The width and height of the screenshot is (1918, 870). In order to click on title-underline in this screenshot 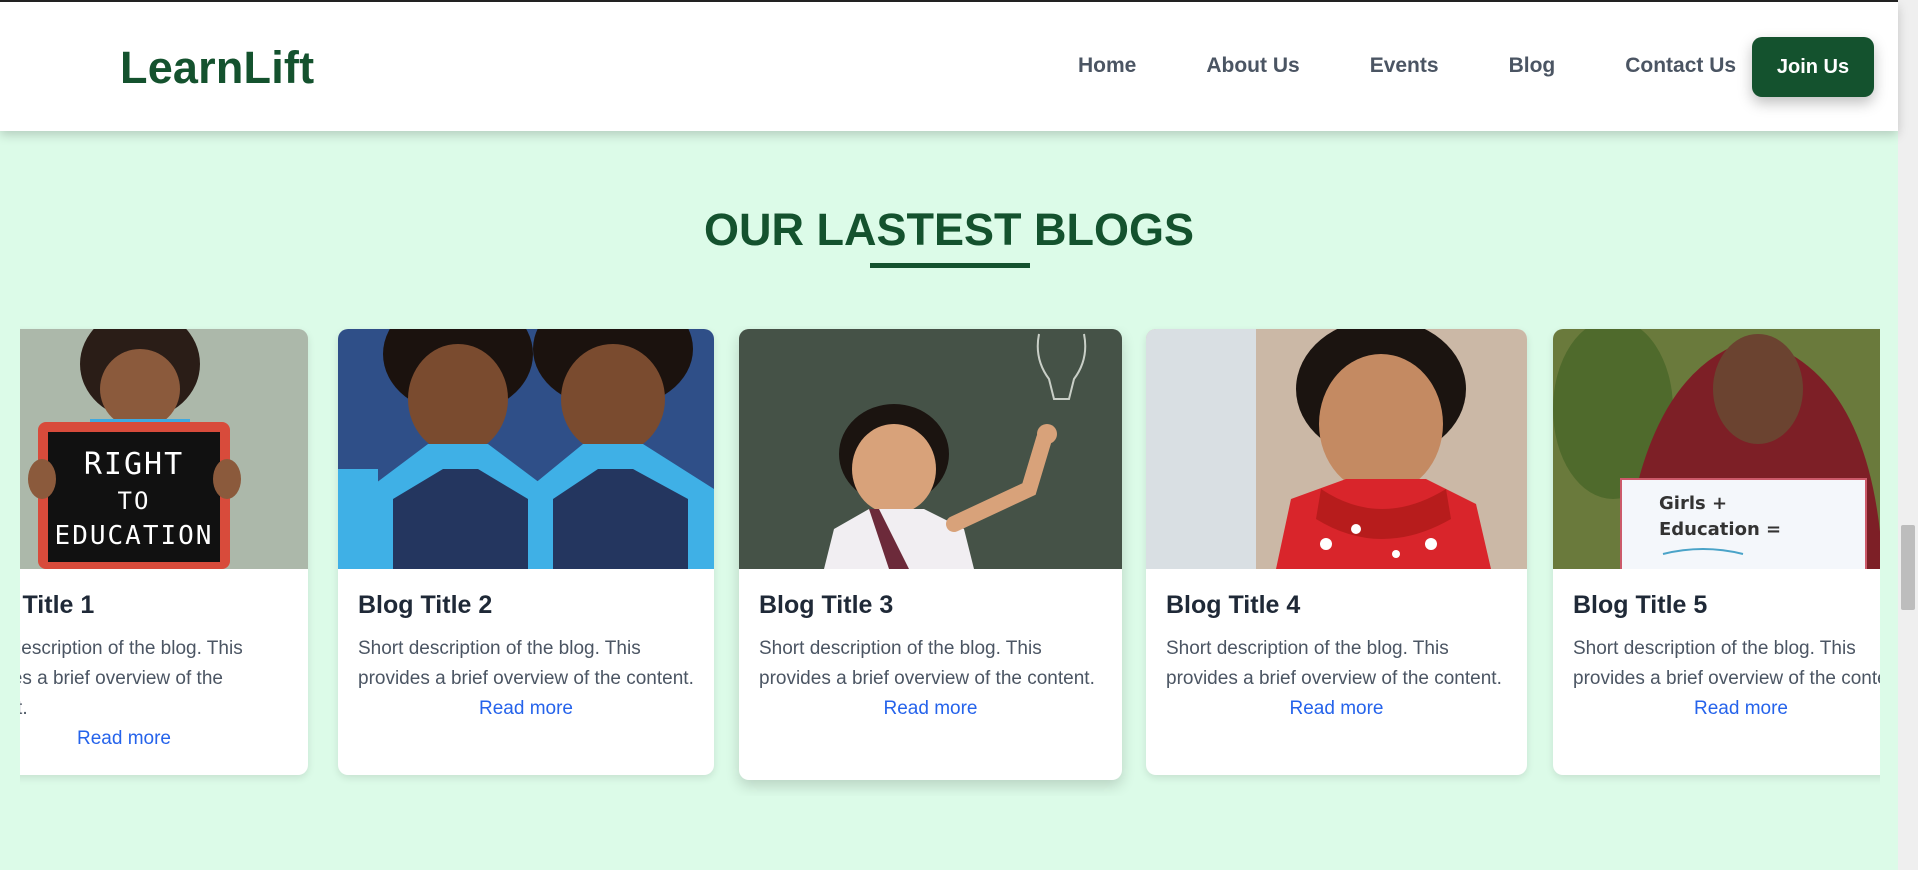, I will do `click(950, 265)`.